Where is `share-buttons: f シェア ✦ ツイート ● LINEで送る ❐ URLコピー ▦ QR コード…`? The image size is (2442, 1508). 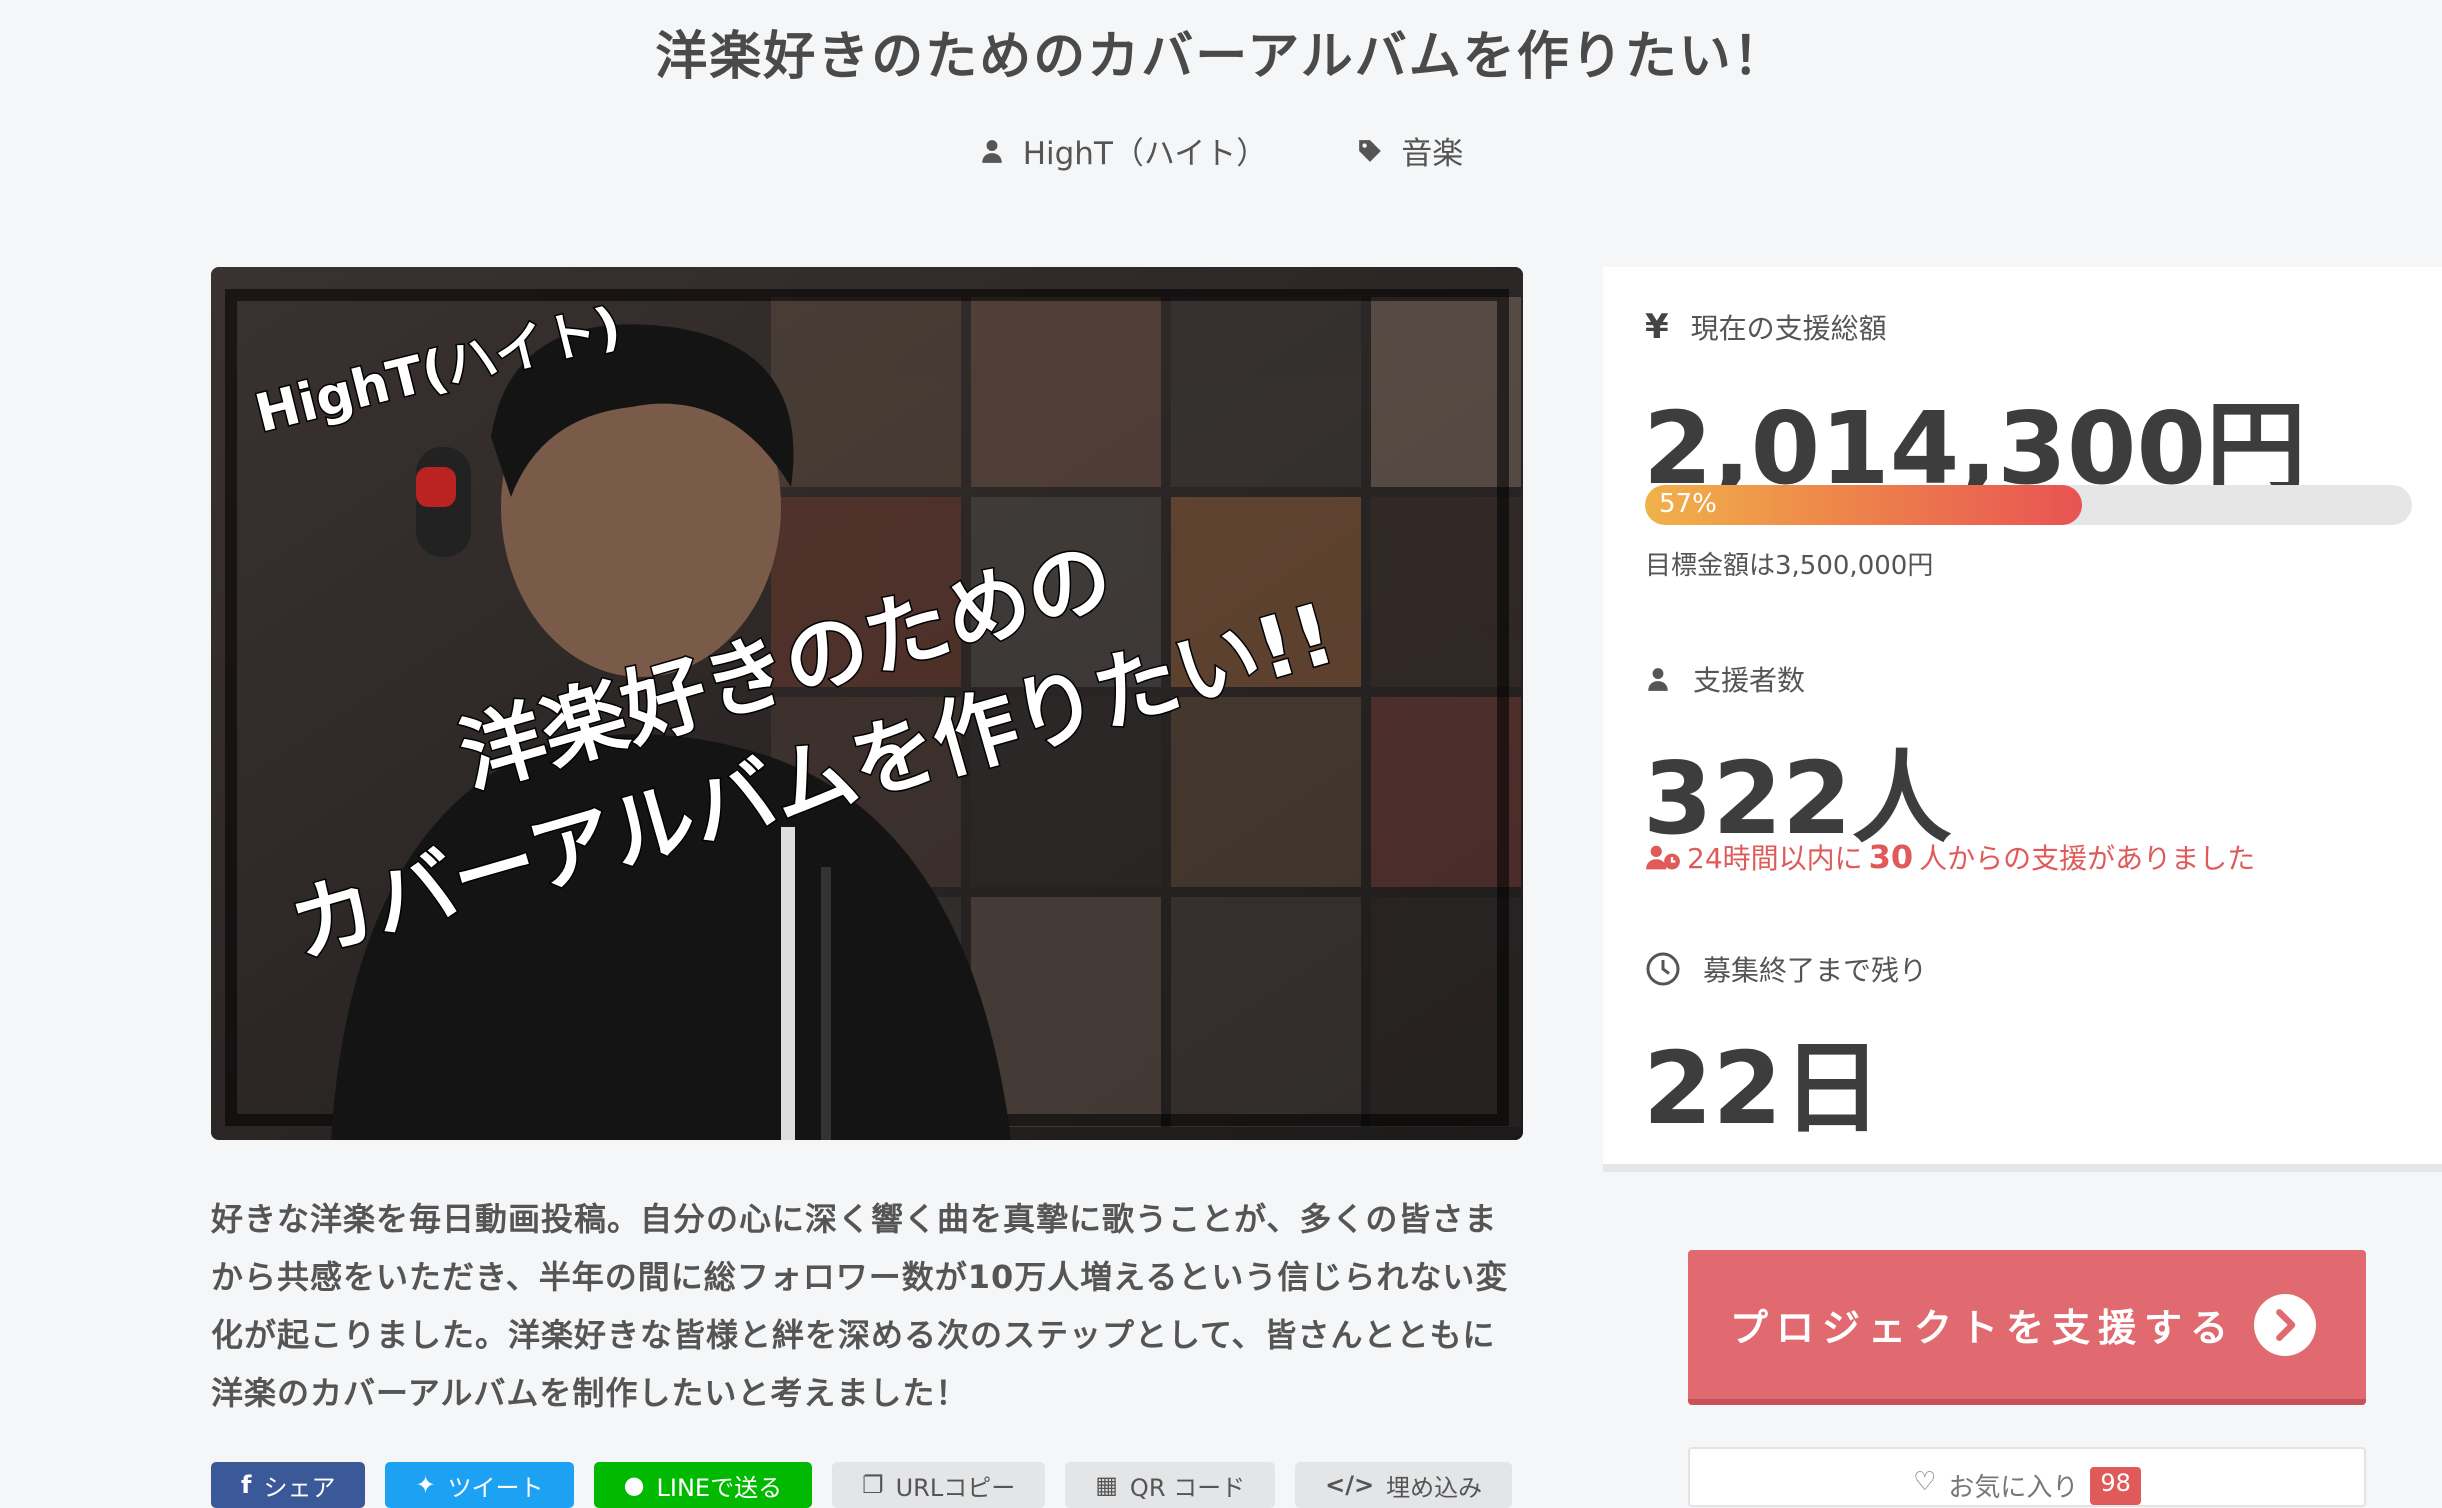 share-buttons: f シェア ✦ ツイート ● LINEで送る ❐ URLコピー ▦ QR コード… is located at coordinates (862, 1485).